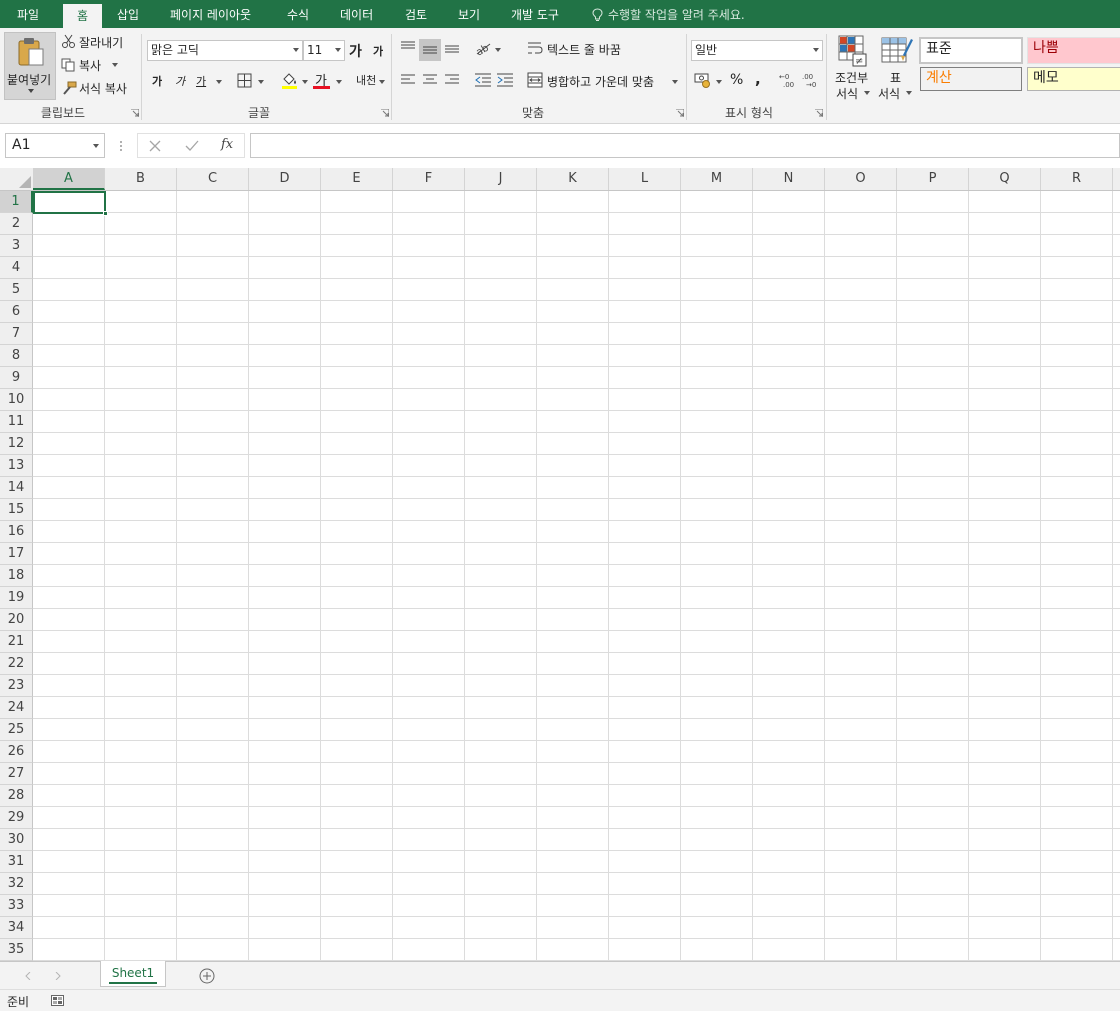 The width and height of the screenshot is (1120, 1011). What do you see at coordinates (16, 268) in the screenshot?
I see `row-header-4: 4` at bounding box center [16, 268].